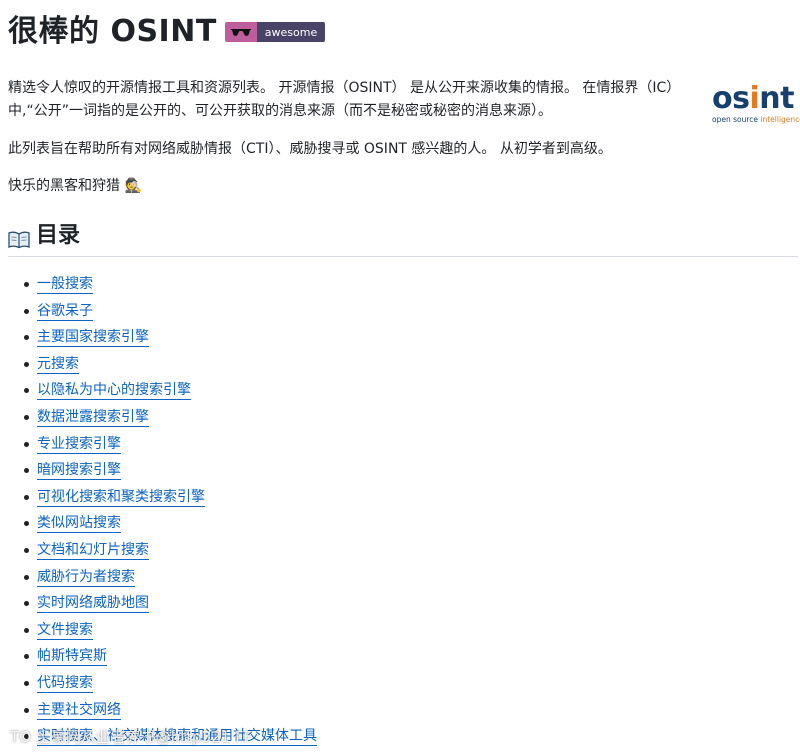 The width and height of the screenshot is (800, 756). I want to click on logo-sub-right: intelligence, so click(780, 119).